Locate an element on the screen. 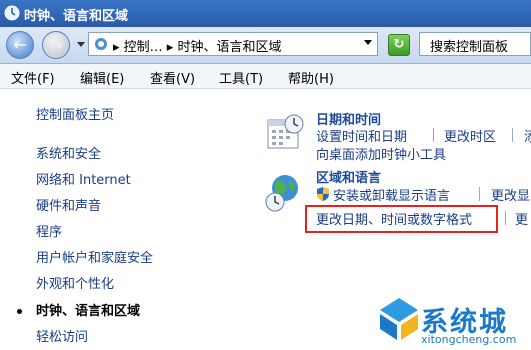  link-add-clocks-partial: 添 is located at coordinates (527, 135).